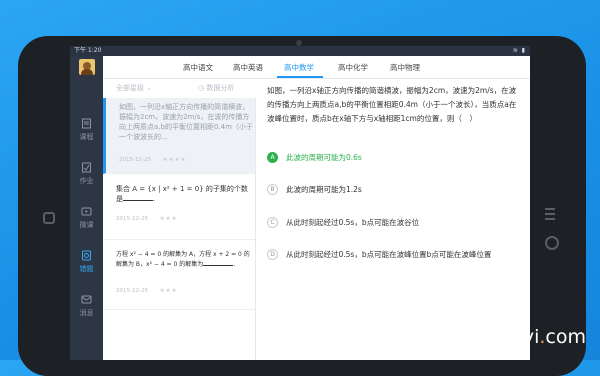 The image size is (600, 376). I want to click on message-icon, so click(86, 299).